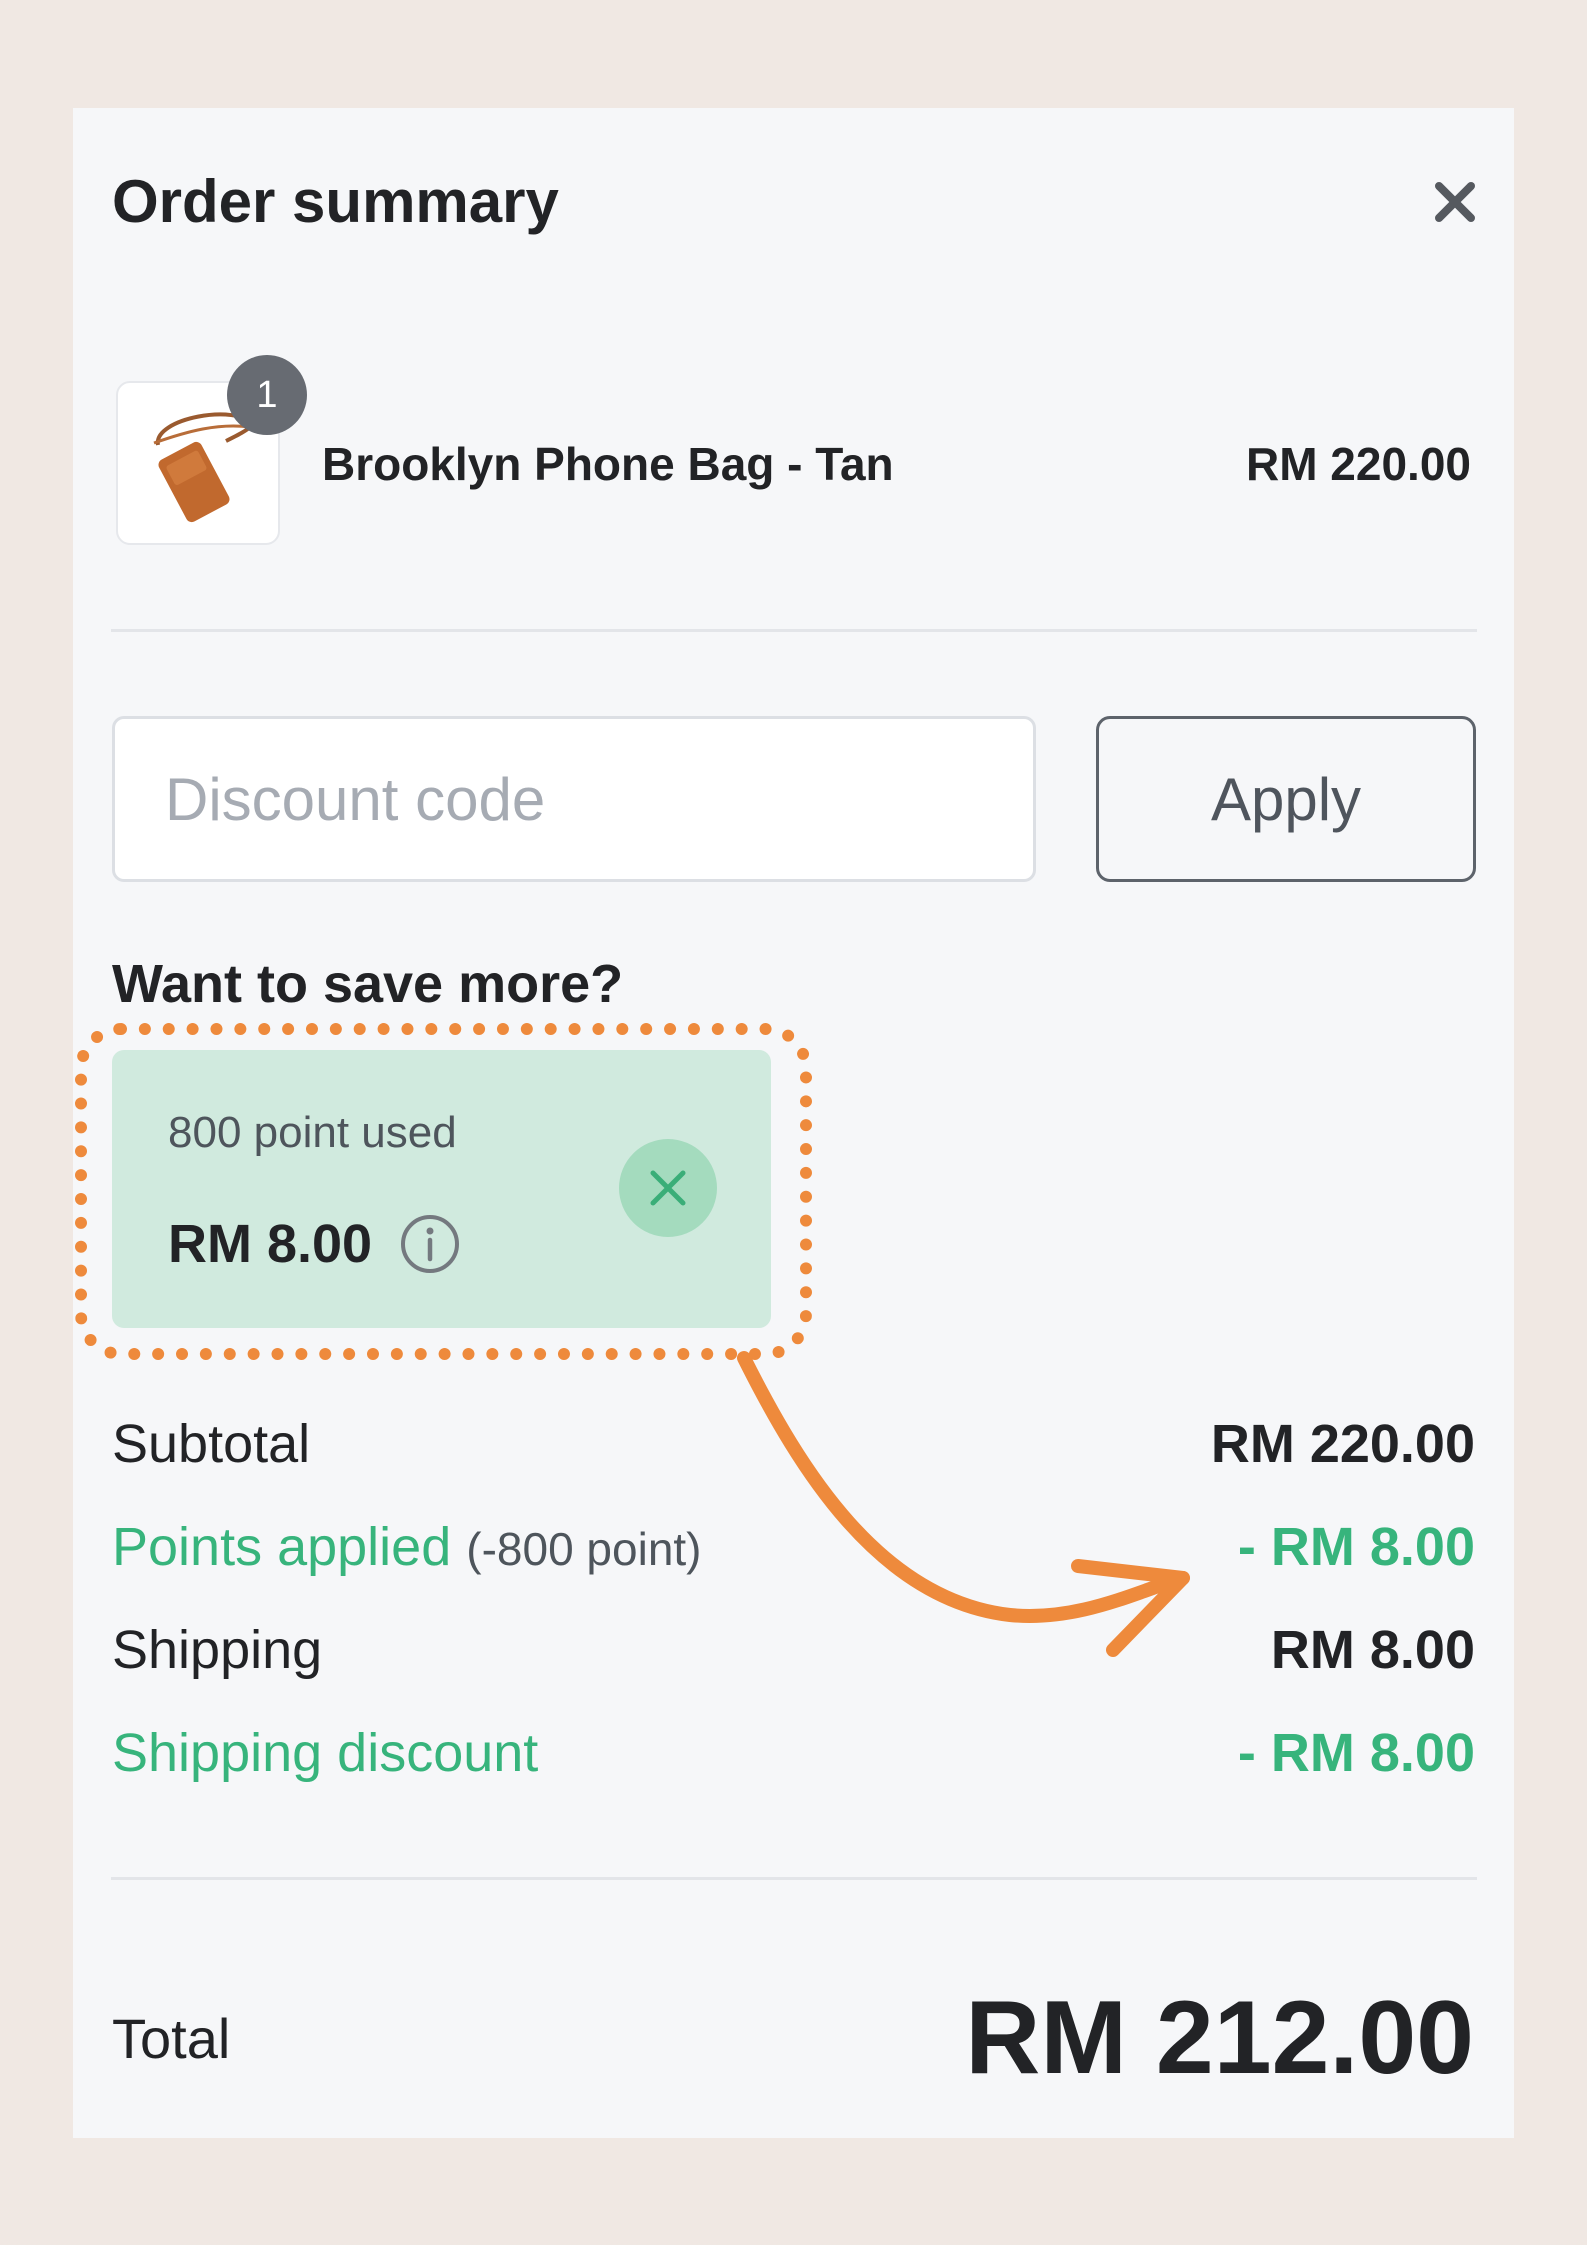 This screenshot has width=1587, height=2245. What do you see at coordinates (1356, 1753) in the screenshot?
I see `shipping-discount-value: - RM 8.00` at bounding box center [1356, 1753].